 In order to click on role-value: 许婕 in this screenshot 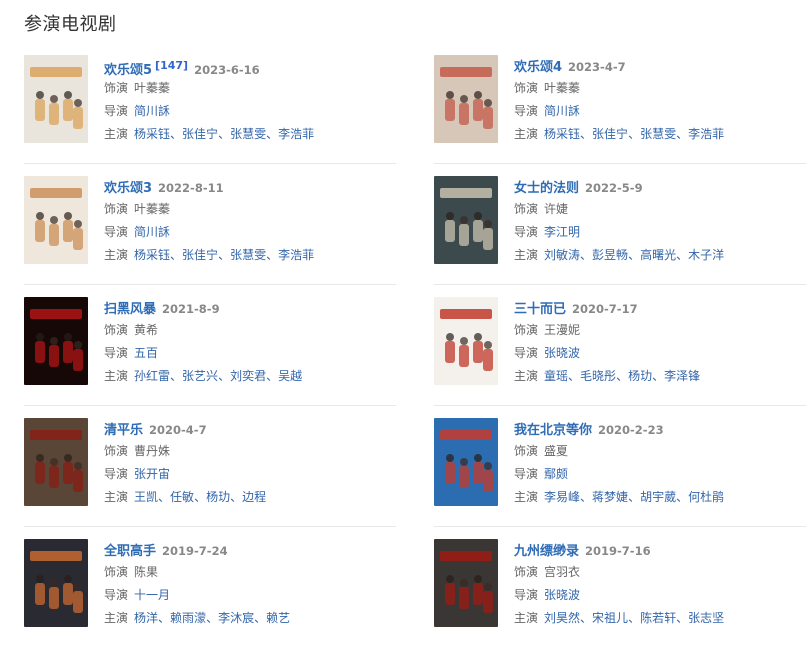, I will do `click(556, 209)`.